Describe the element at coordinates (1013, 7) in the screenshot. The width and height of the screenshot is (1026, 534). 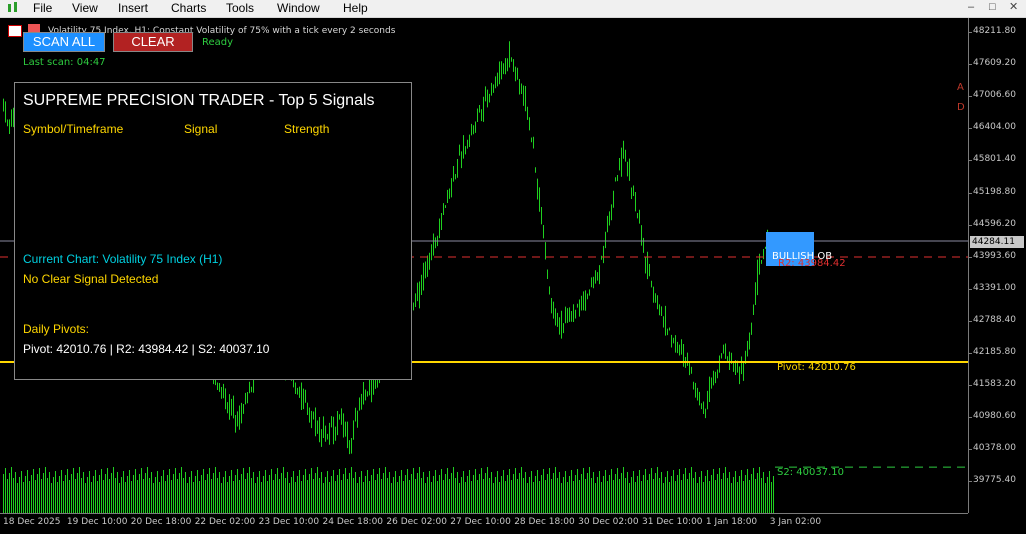
I see `close-button: ✕` at that location.